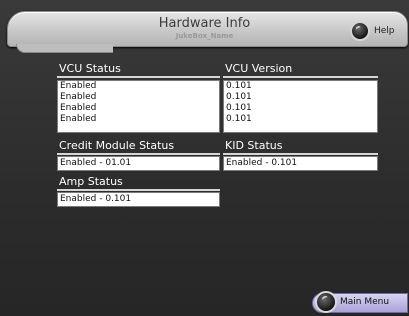 The image size is (409, 316). What do you see at coordinates (204, 23) in the screenshot?
I see `page-title: Hardware Info` at bounding box center [204, 23].